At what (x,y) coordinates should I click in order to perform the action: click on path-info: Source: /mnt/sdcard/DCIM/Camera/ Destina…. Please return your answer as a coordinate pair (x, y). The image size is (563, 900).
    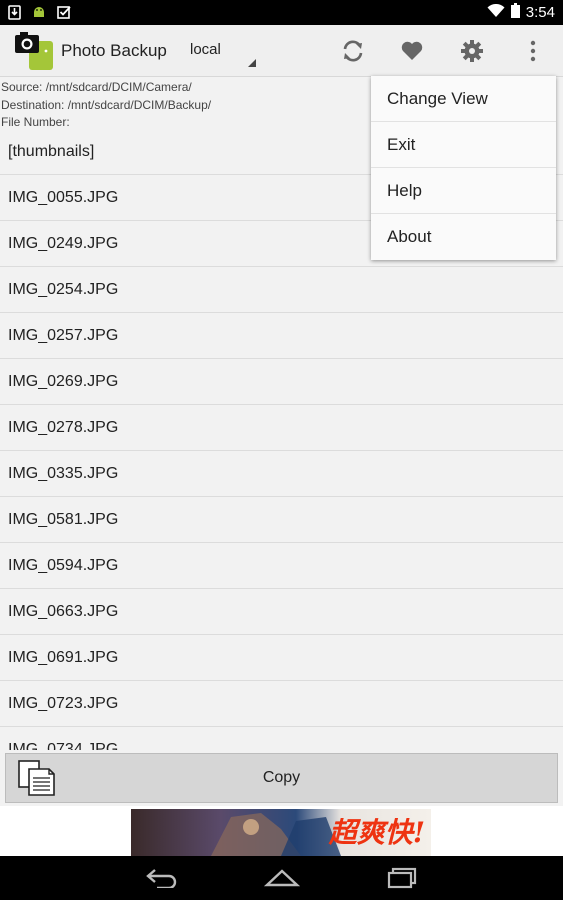
    Looking at the image, I should click on (106, 105).